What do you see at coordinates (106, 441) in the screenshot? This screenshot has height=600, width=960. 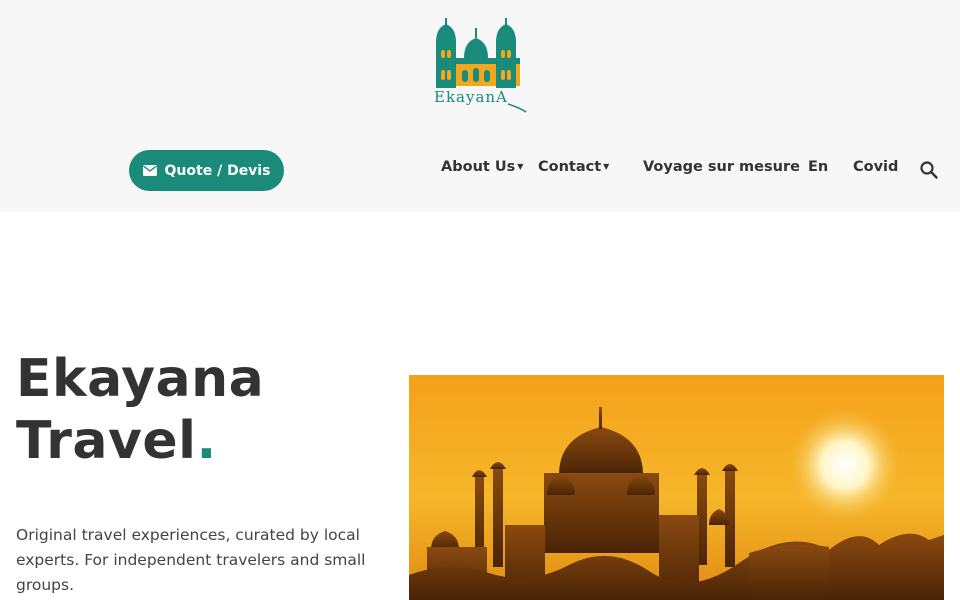 I see `hero-title-line2: Travel` at bounding box center [106, 441].